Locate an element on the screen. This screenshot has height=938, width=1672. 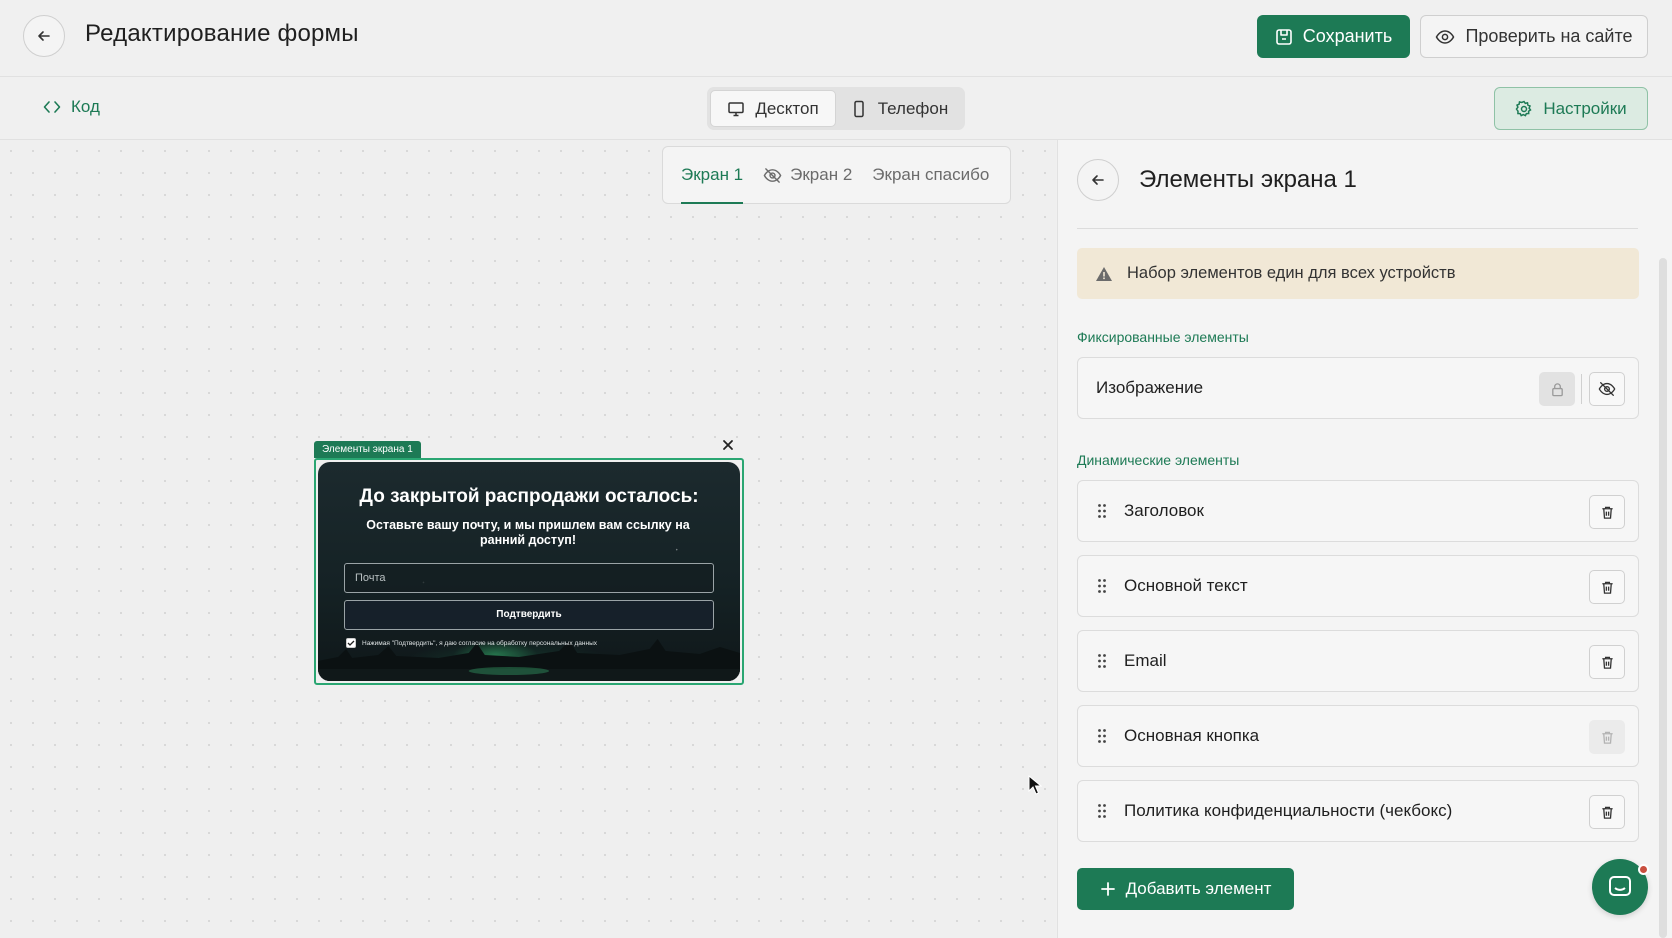
add-element-label: Добавить элемент is located at coordinates (1198, 888).